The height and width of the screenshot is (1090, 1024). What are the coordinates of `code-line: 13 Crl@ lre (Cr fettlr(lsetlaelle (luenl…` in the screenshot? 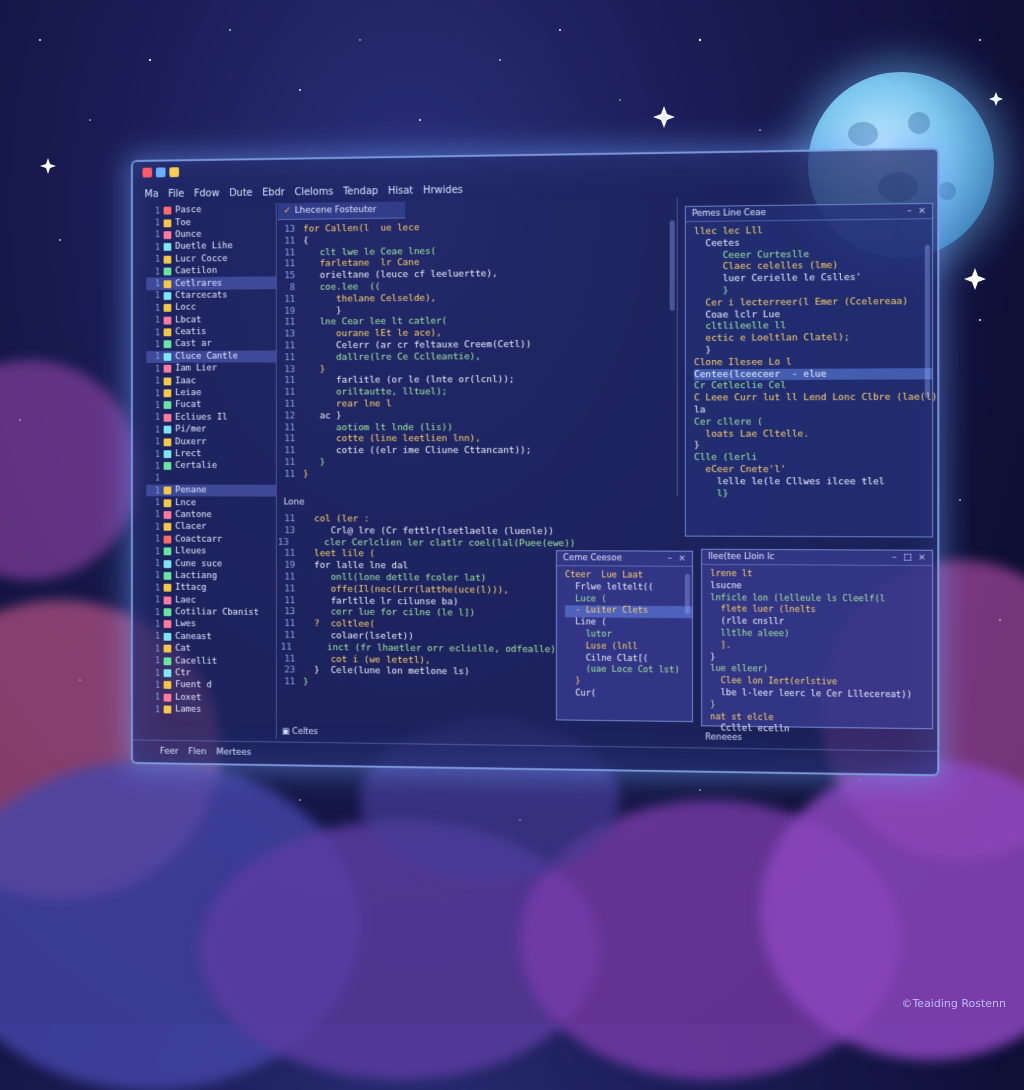 It's located at (417, 531).